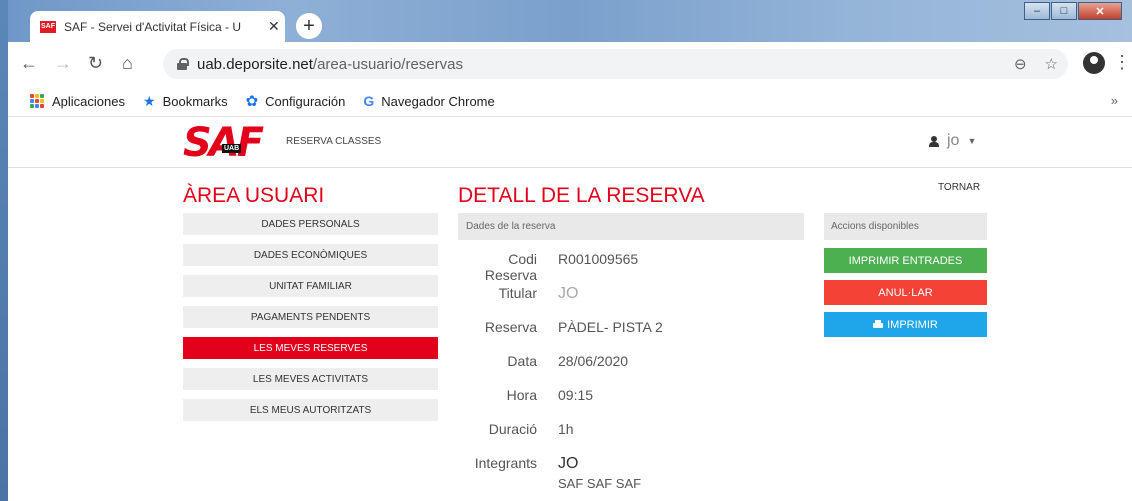 The image size is (1132, 501). I want to click on url-path: /area-usuario/reservas, so click(387, 64).